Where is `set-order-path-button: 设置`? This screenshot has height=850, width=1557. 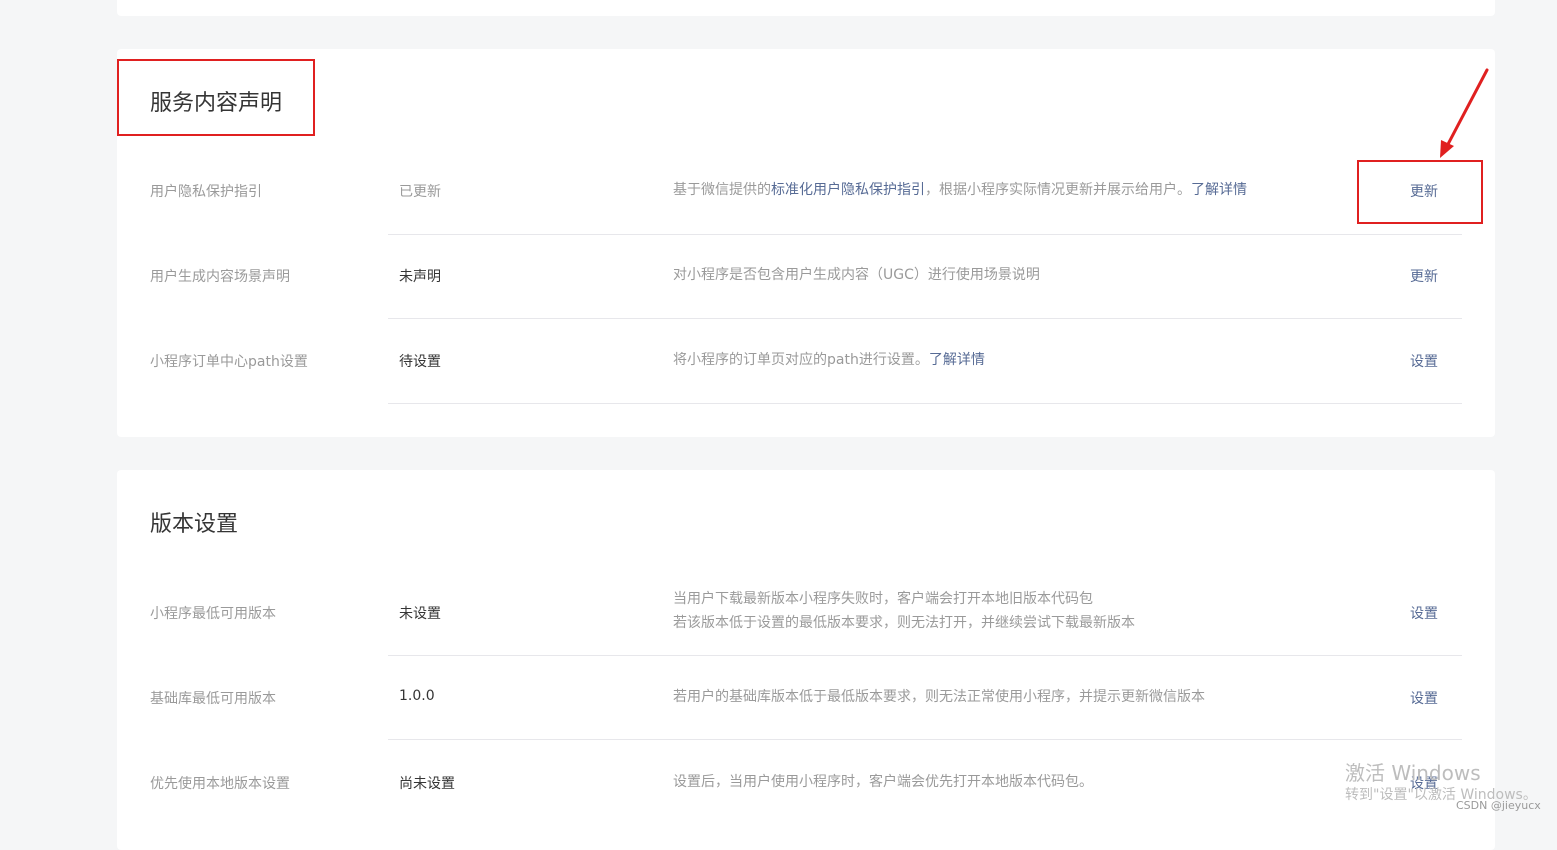 set-order-path-button: 设置 is located at coordinates (1424, 361).